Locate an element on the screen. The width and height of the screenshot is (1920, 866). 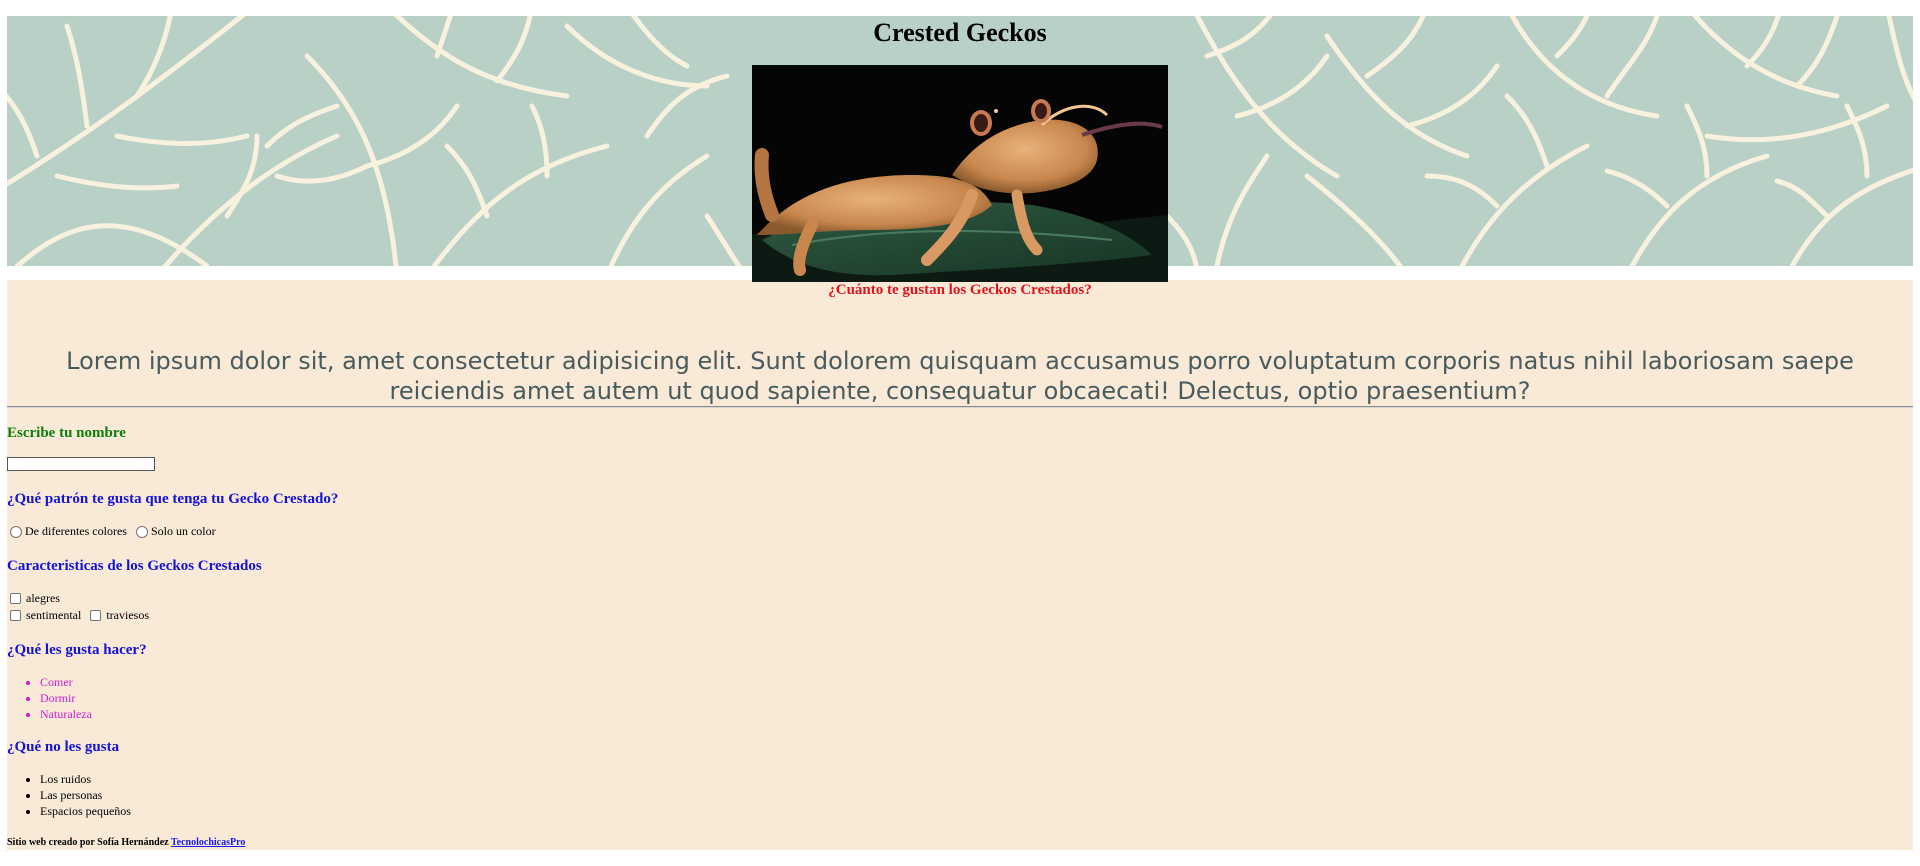
pattern-radio-single-color is located at coordinates (141, 531).